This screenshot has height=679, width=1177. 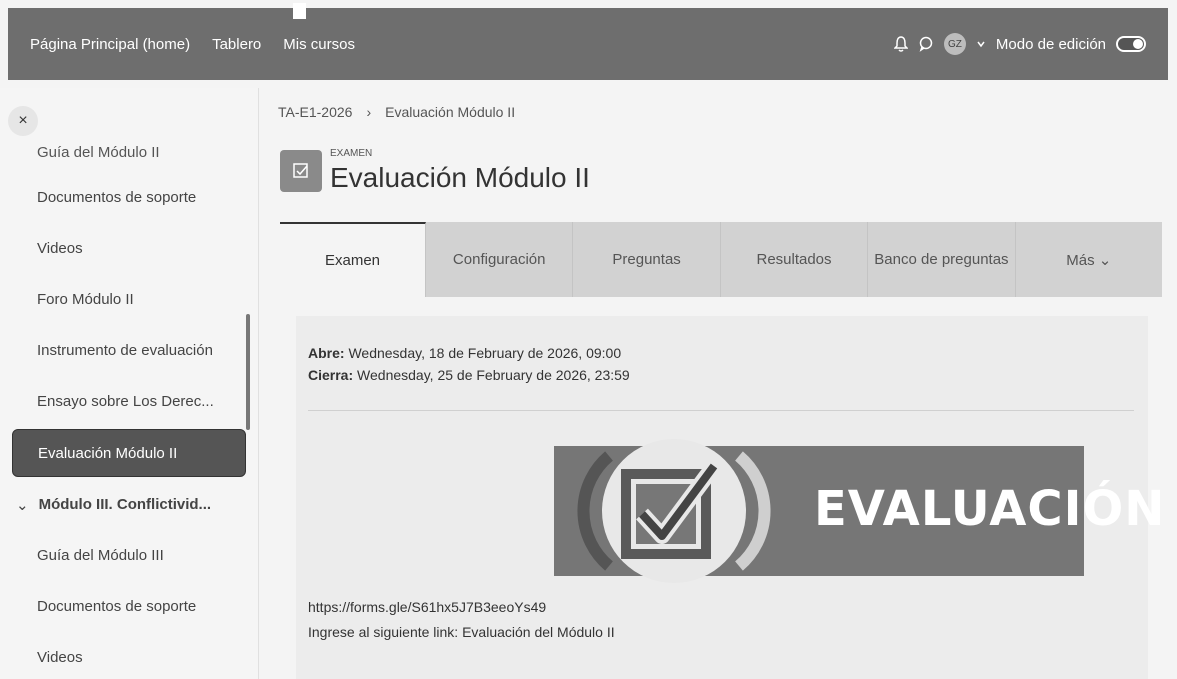 I want to click on breadcrumb: TA-E1-2026 › Evaluación Módulo II, so click(x=396, y=112).